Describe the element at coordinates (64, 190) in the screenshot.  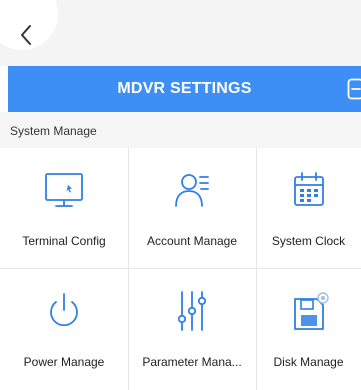
I see `monitor-icon` at that location.